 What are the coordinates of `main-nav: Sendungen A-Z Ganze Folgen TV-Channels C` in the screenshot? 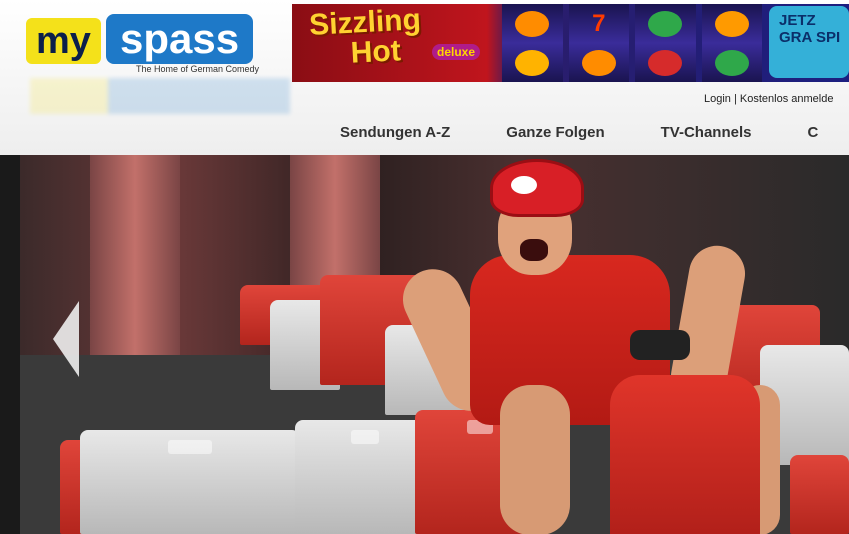 It's located at (594, 132).